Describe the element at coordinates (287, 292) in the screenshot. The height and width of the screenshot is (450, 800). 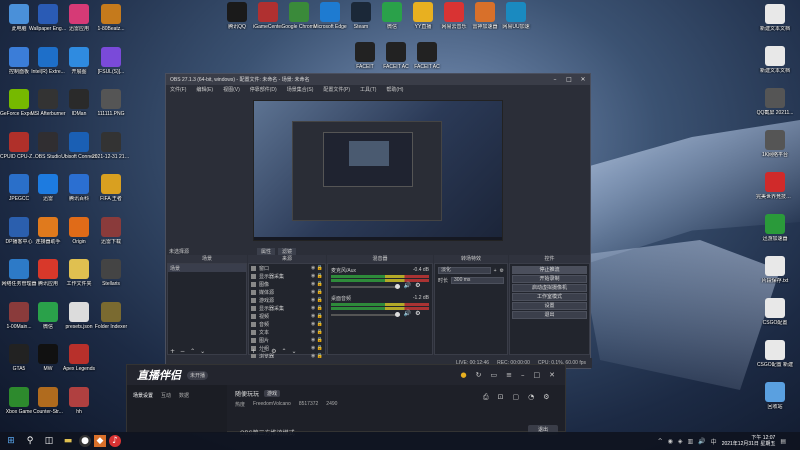
I see `source-item: 媒体源 ◉ 🔒` at that location.